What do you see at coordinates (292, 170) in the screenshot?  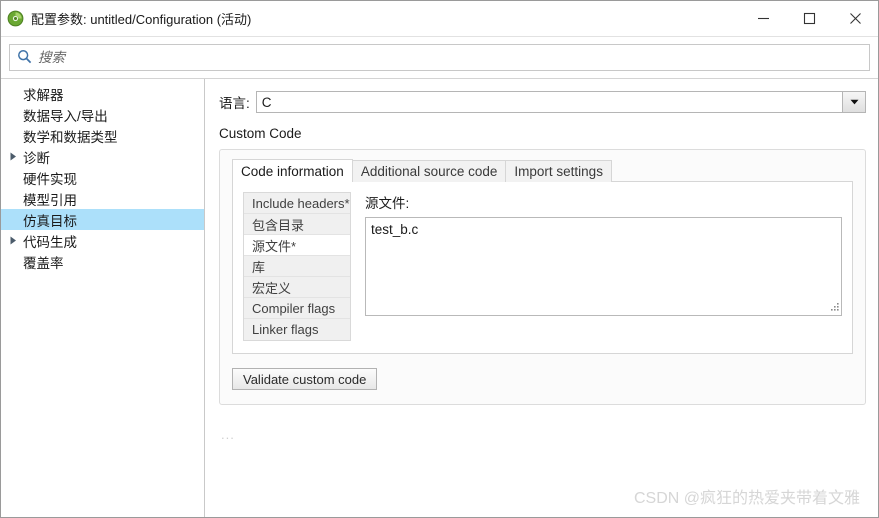 I see `tab-code-information: Code information` at bounding box center [292, 170].